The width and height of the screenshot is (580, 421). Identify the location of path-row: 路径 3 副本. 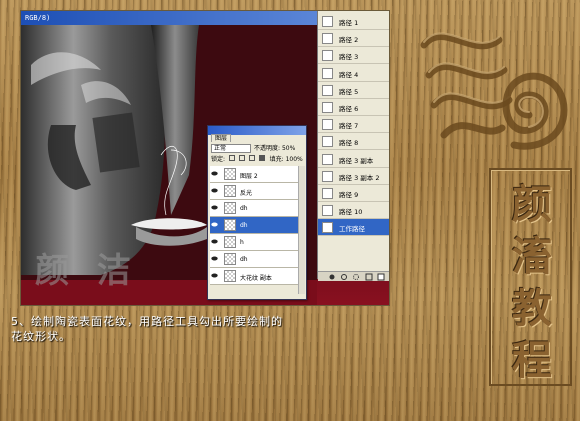
(353, 159).